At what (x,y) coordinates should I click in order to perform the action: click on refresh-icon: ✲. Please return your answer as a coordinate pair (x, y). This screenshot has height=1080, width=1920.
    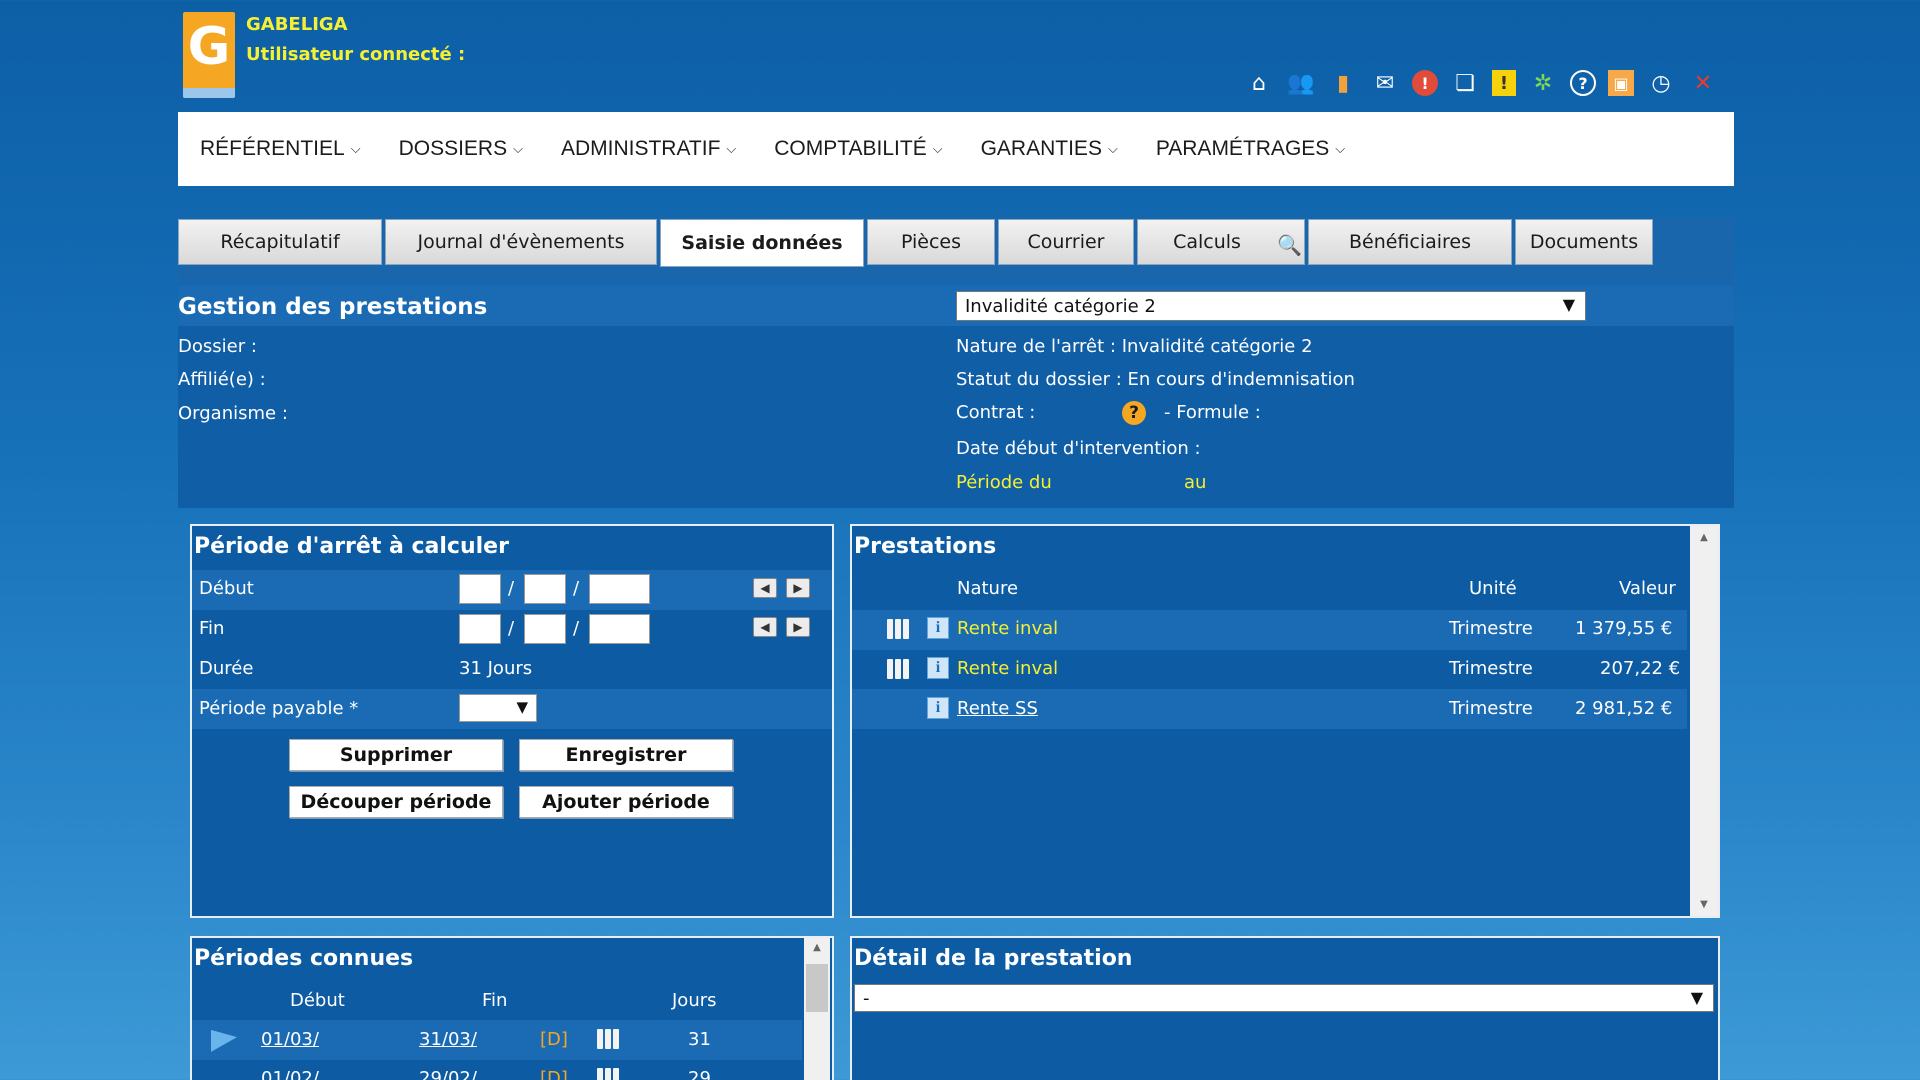
    Looking at the image, I should click on (1543, 83).